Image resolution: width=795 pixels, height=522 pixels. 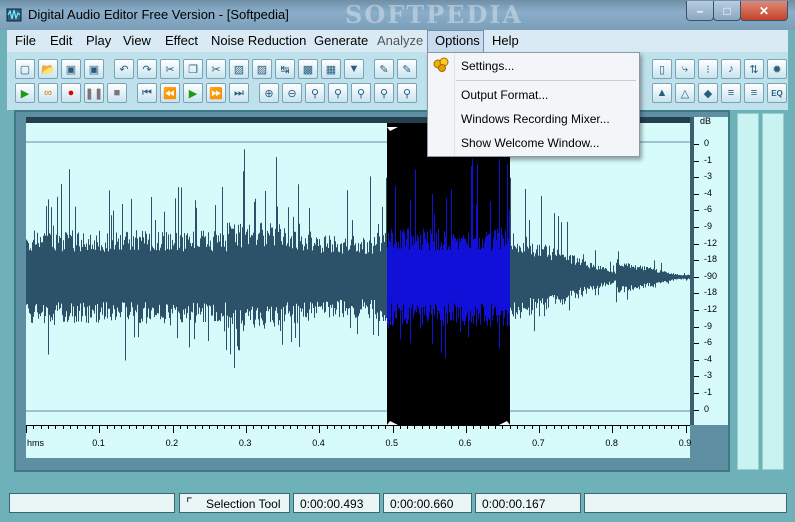 What do you see at coordinates (181, 40) in the screenshot?
I see `menu-effect: Effect` at bounding box center [181, 40].